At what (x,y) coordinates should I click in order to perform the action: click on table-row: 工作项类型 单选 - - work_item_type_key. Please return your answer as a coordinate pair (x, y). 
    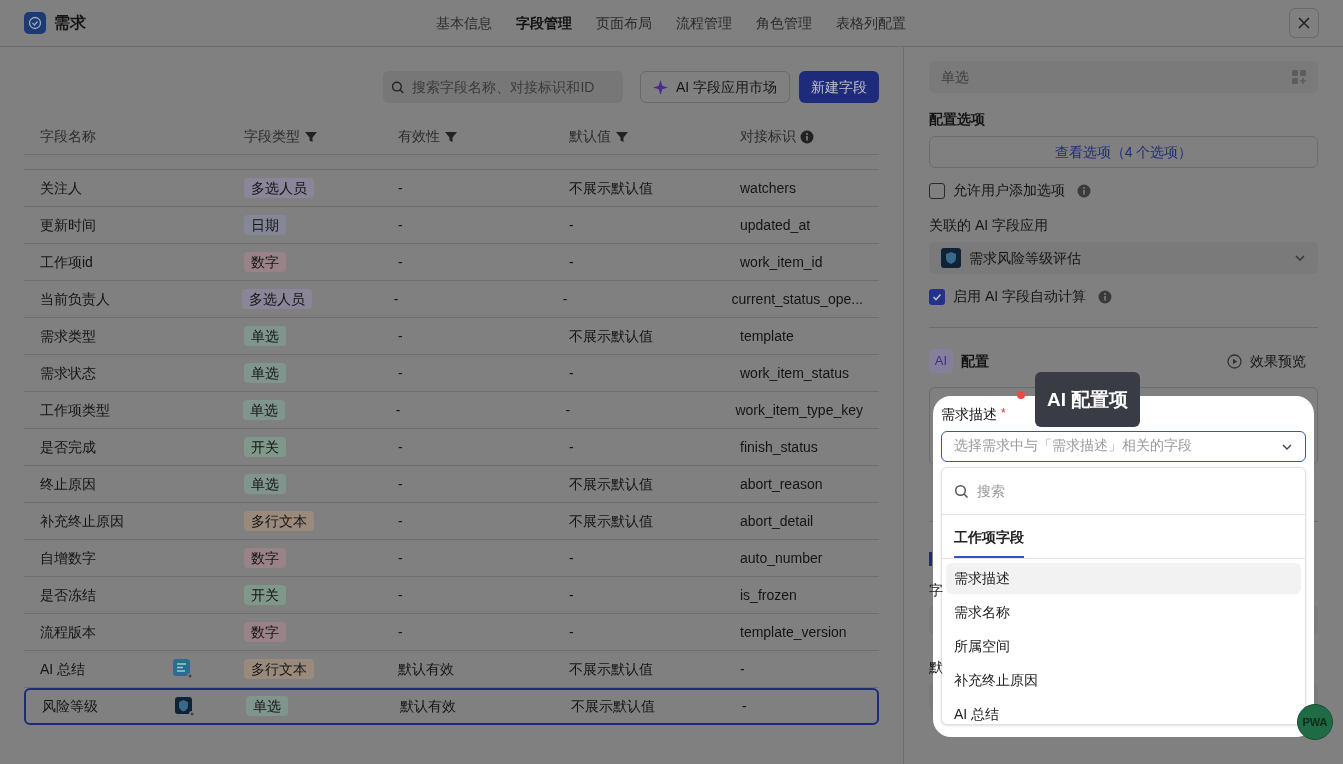
    Looking at the image, I should click on (451, 410).